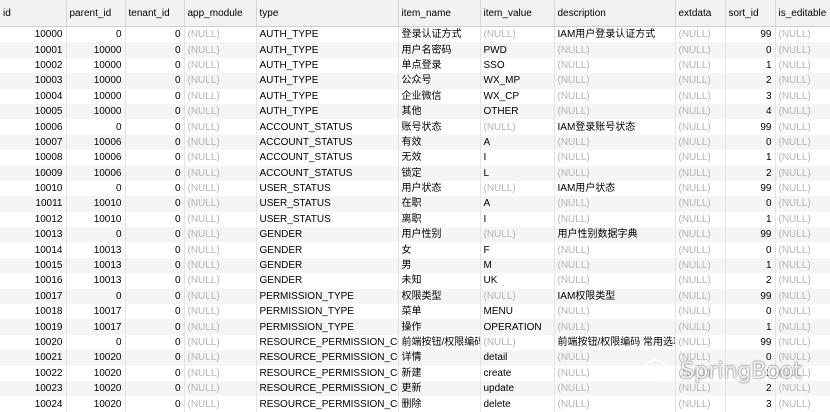 This screenshot has height=412, width=830. What do you see at coordinates (96, 13) in the screenshot?
I see `column-header-parent-id: parent_id` at bounding box center [96, 13].